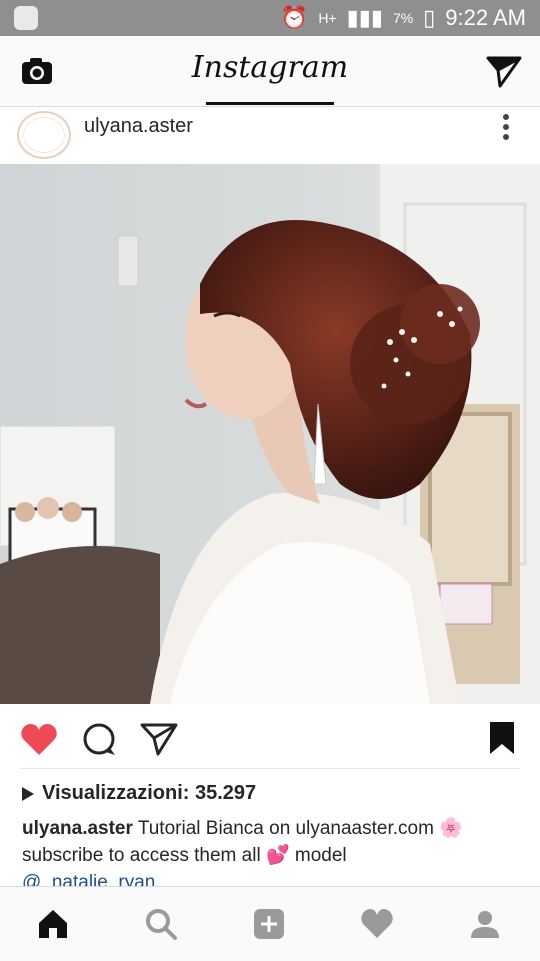  What do you see at coordinates (270, 18) in the screenshot?
I see `status-bar: ⏰ H+ ▮▮▮ 7% ▯ 9:22 AM` at bounding box center [270, 18].